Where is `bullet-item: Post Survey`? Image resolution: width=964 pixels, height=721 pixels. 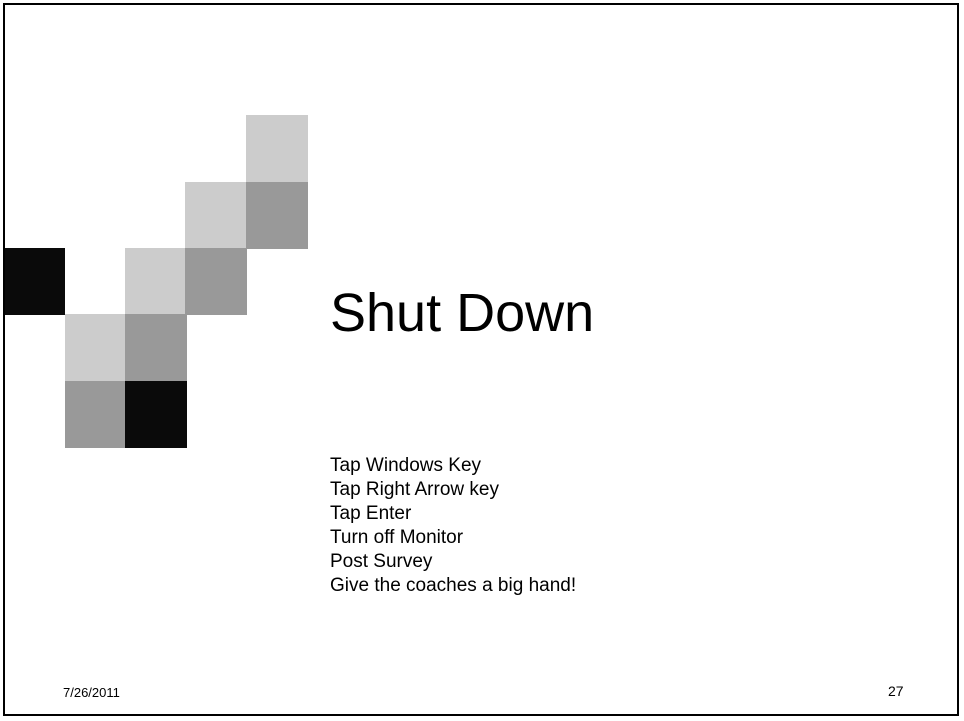 bullet-item: Post Survey is located at coordinates (381, 561).